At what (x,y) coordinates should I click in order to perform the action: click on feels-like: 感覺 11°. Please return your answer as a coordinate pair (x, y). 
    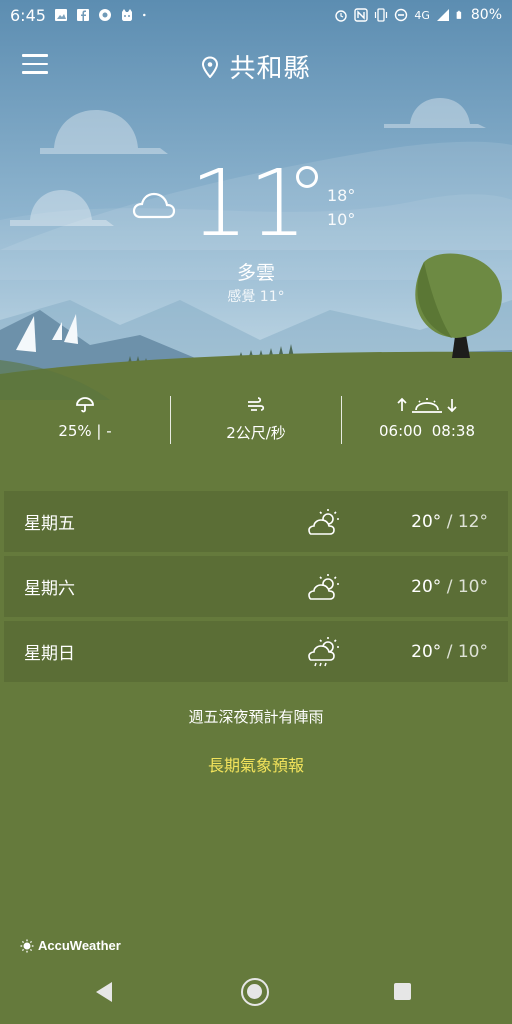
    Looking at the image, I should click on (256, 297).